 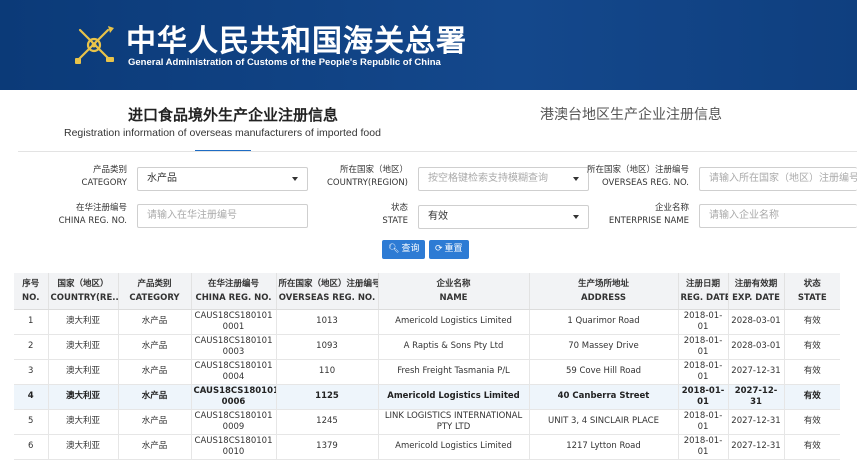 I want to click on overseas-reg-input: 请输入所在国家（地区）注册编号, so click(x=778, y=179).